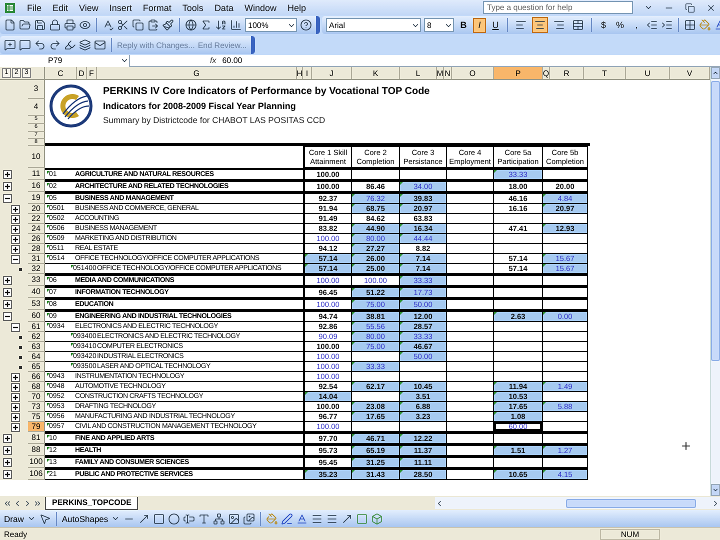 The image size is (720, 540). What do you see at coordinates (620, 25) in the screenshot?
I see `number-format-button: %` at bounding box center [620, 25].